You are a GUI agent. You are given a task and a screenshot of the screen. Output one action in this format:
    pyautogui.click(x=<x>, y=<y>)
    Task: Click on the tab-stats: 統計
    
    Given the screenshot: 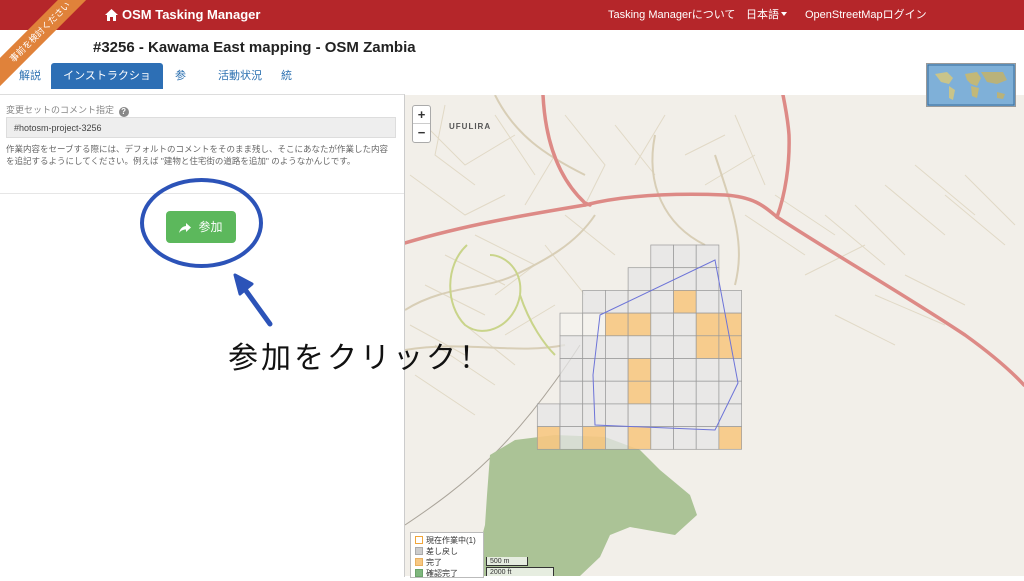 What is the action you would take?
    pyautogui.click(x=291, y=85)
    